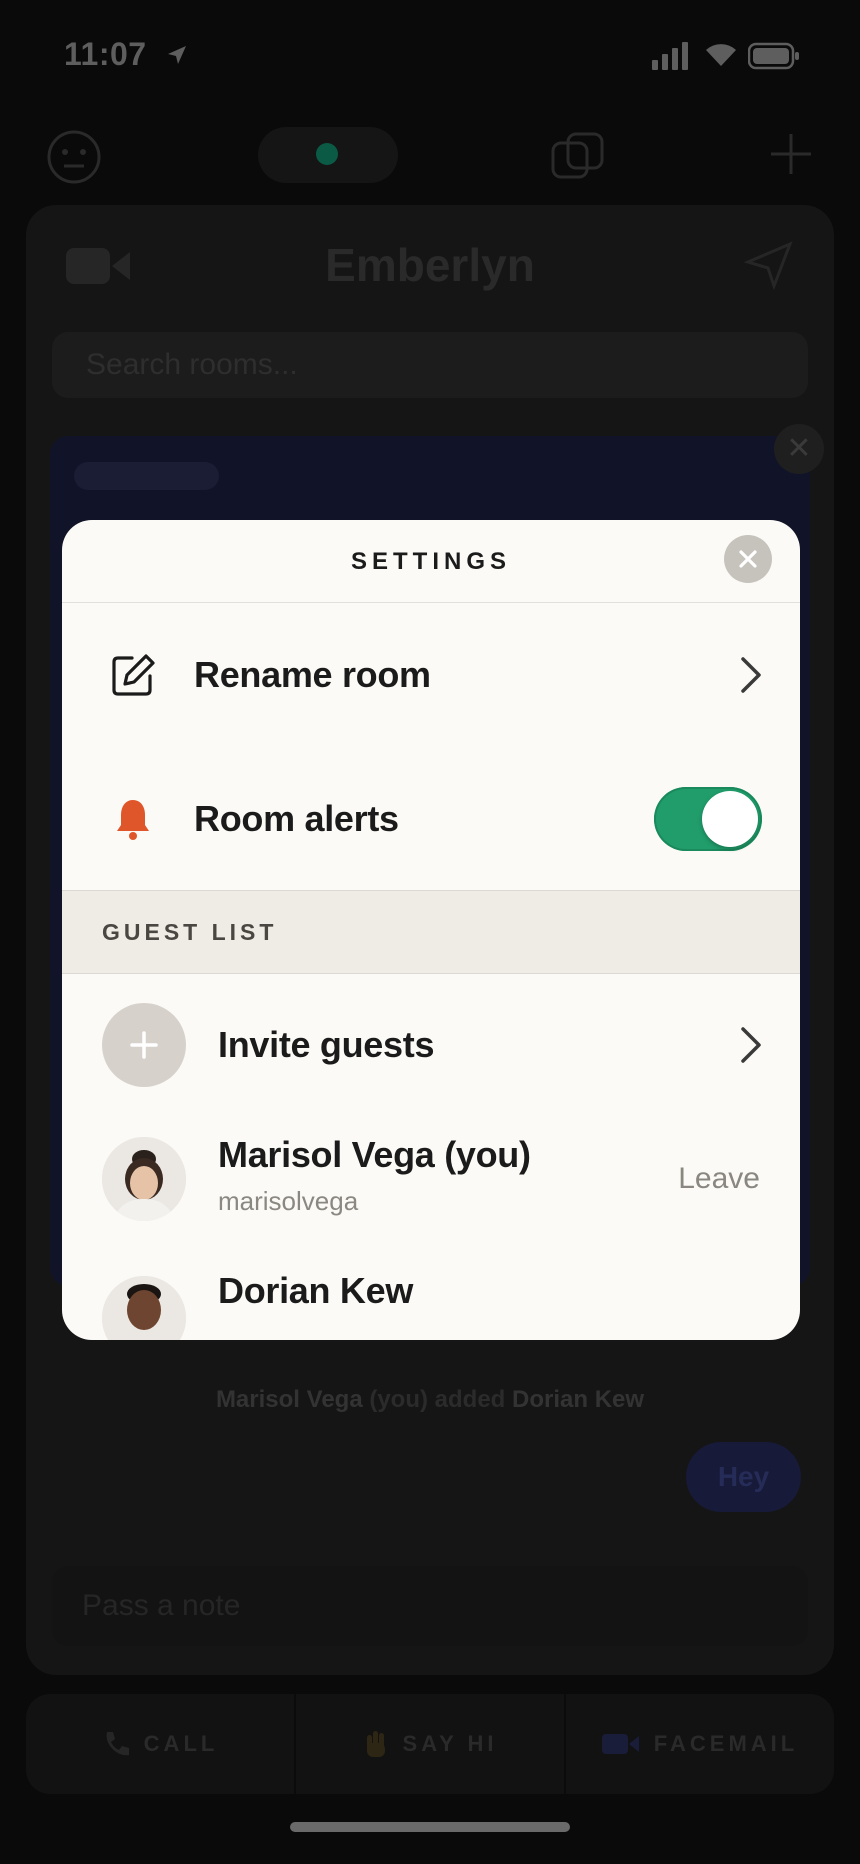 The width and height of the screenshot is (860, 1864). I want to click on call-label: CALL, so click(181, 1743).